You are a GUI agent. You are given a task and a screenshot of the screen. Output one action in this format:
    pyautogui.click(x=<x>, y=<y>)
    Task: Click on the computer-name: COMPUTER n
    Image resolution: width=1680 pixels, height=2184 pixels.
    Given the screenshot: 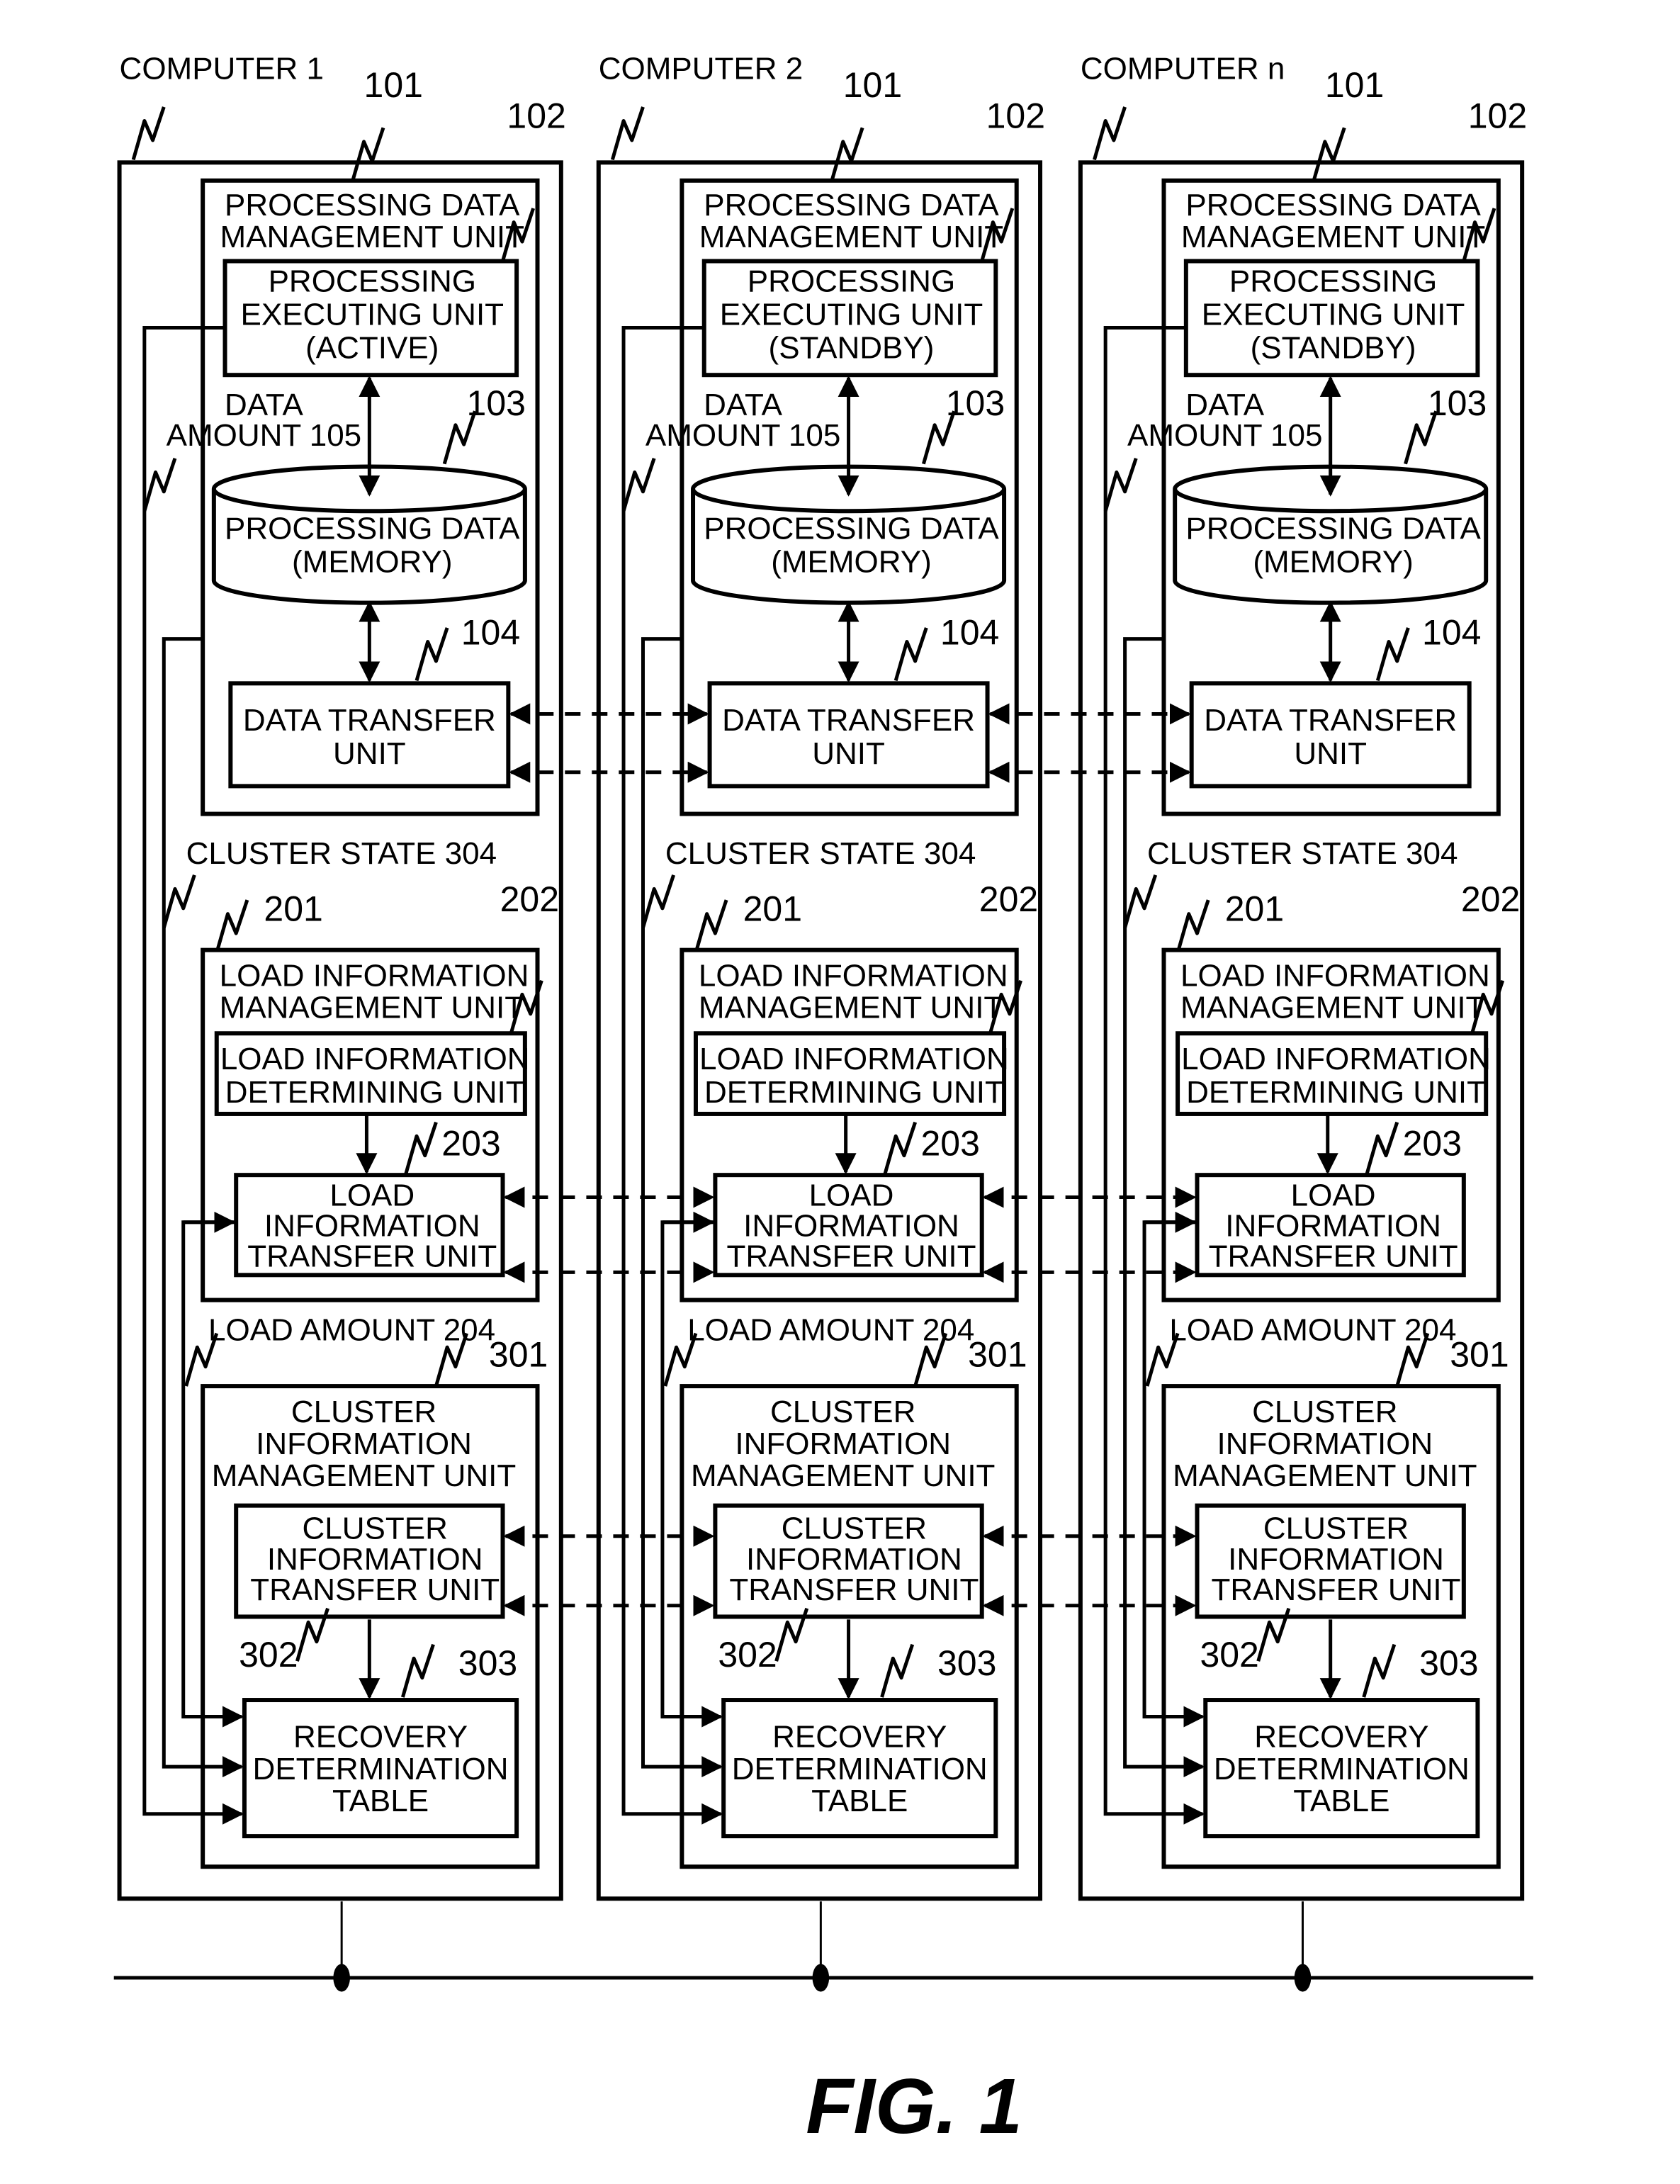 What is the action you would take?
    pyautogui.click(x=1183, y=69)
    